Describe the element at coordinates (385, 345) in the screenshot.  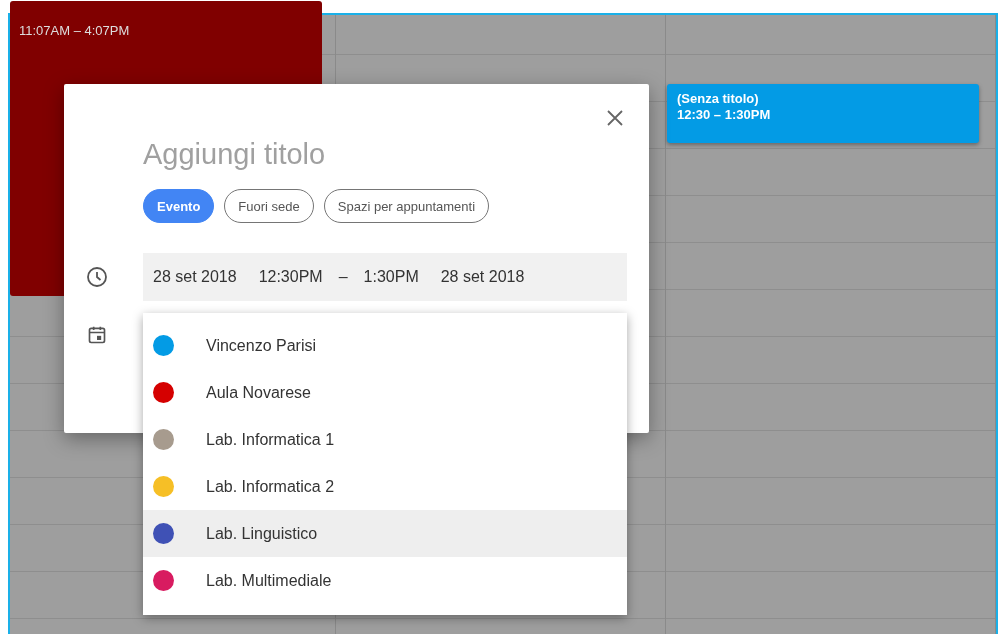
I see `calendar-option: Vincenzo Parisi` at that location.